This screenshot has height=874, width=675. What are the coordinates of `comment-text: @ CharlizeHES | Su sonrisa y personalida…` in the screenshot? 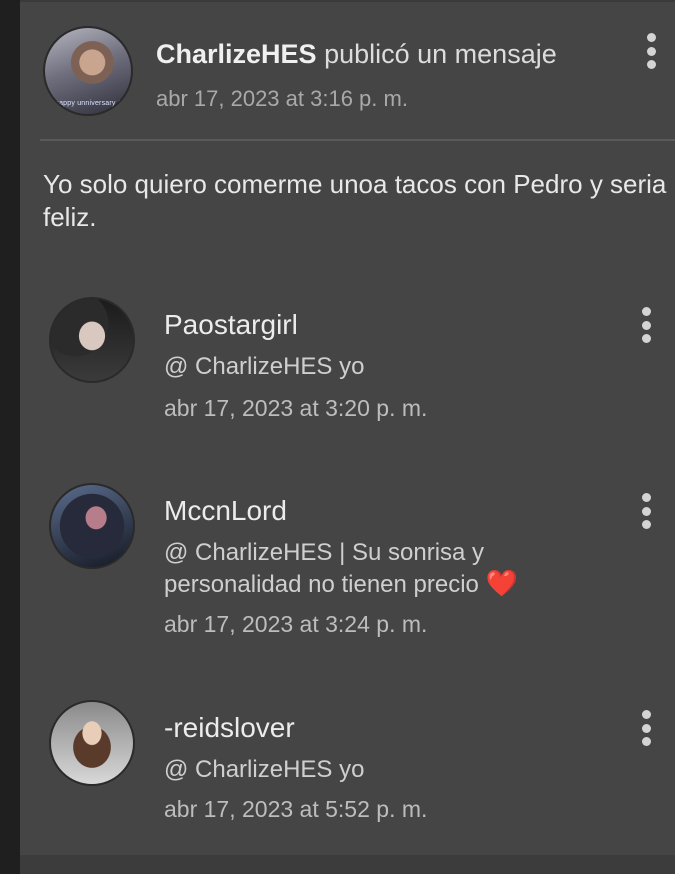 It's located at (324, 568).